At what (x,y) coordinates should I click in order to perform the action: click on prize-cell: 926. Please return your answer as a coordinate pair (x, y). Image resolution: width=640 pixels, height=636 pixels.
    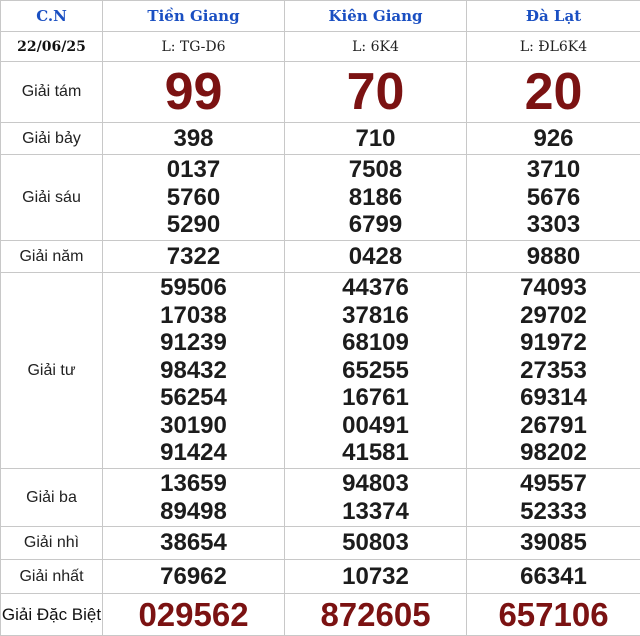
    Looking at the image, I should click on (553, 139).